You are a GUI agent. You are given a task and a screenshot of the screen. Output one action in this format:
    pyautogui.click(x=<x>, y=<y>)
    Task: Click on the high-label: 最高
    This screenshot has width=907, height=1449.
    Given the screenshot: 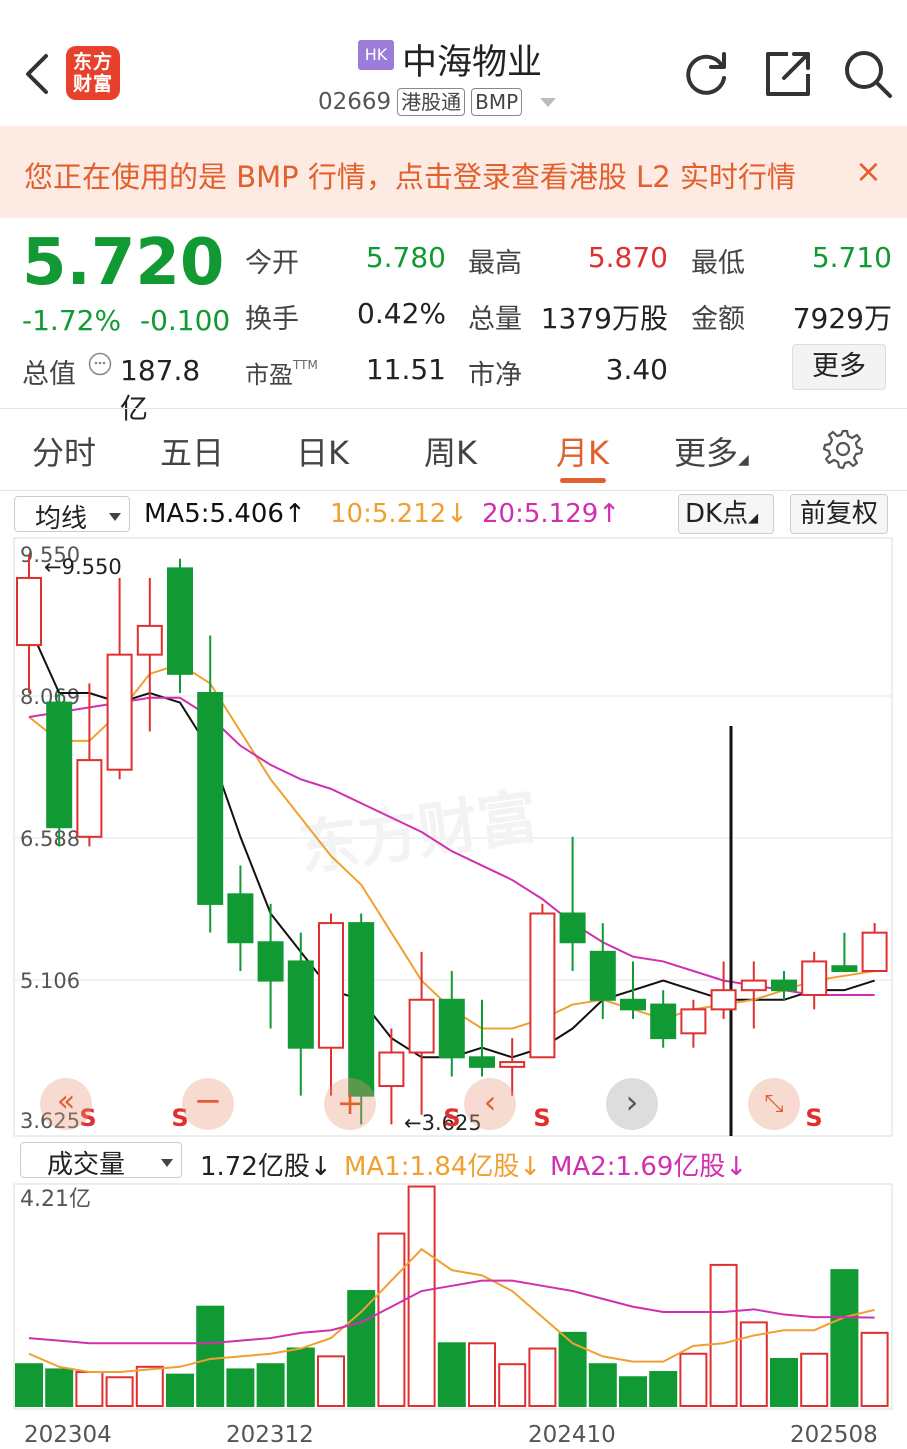 What is the action you would take?
    pyautogui.click(x=495, y=263)
    